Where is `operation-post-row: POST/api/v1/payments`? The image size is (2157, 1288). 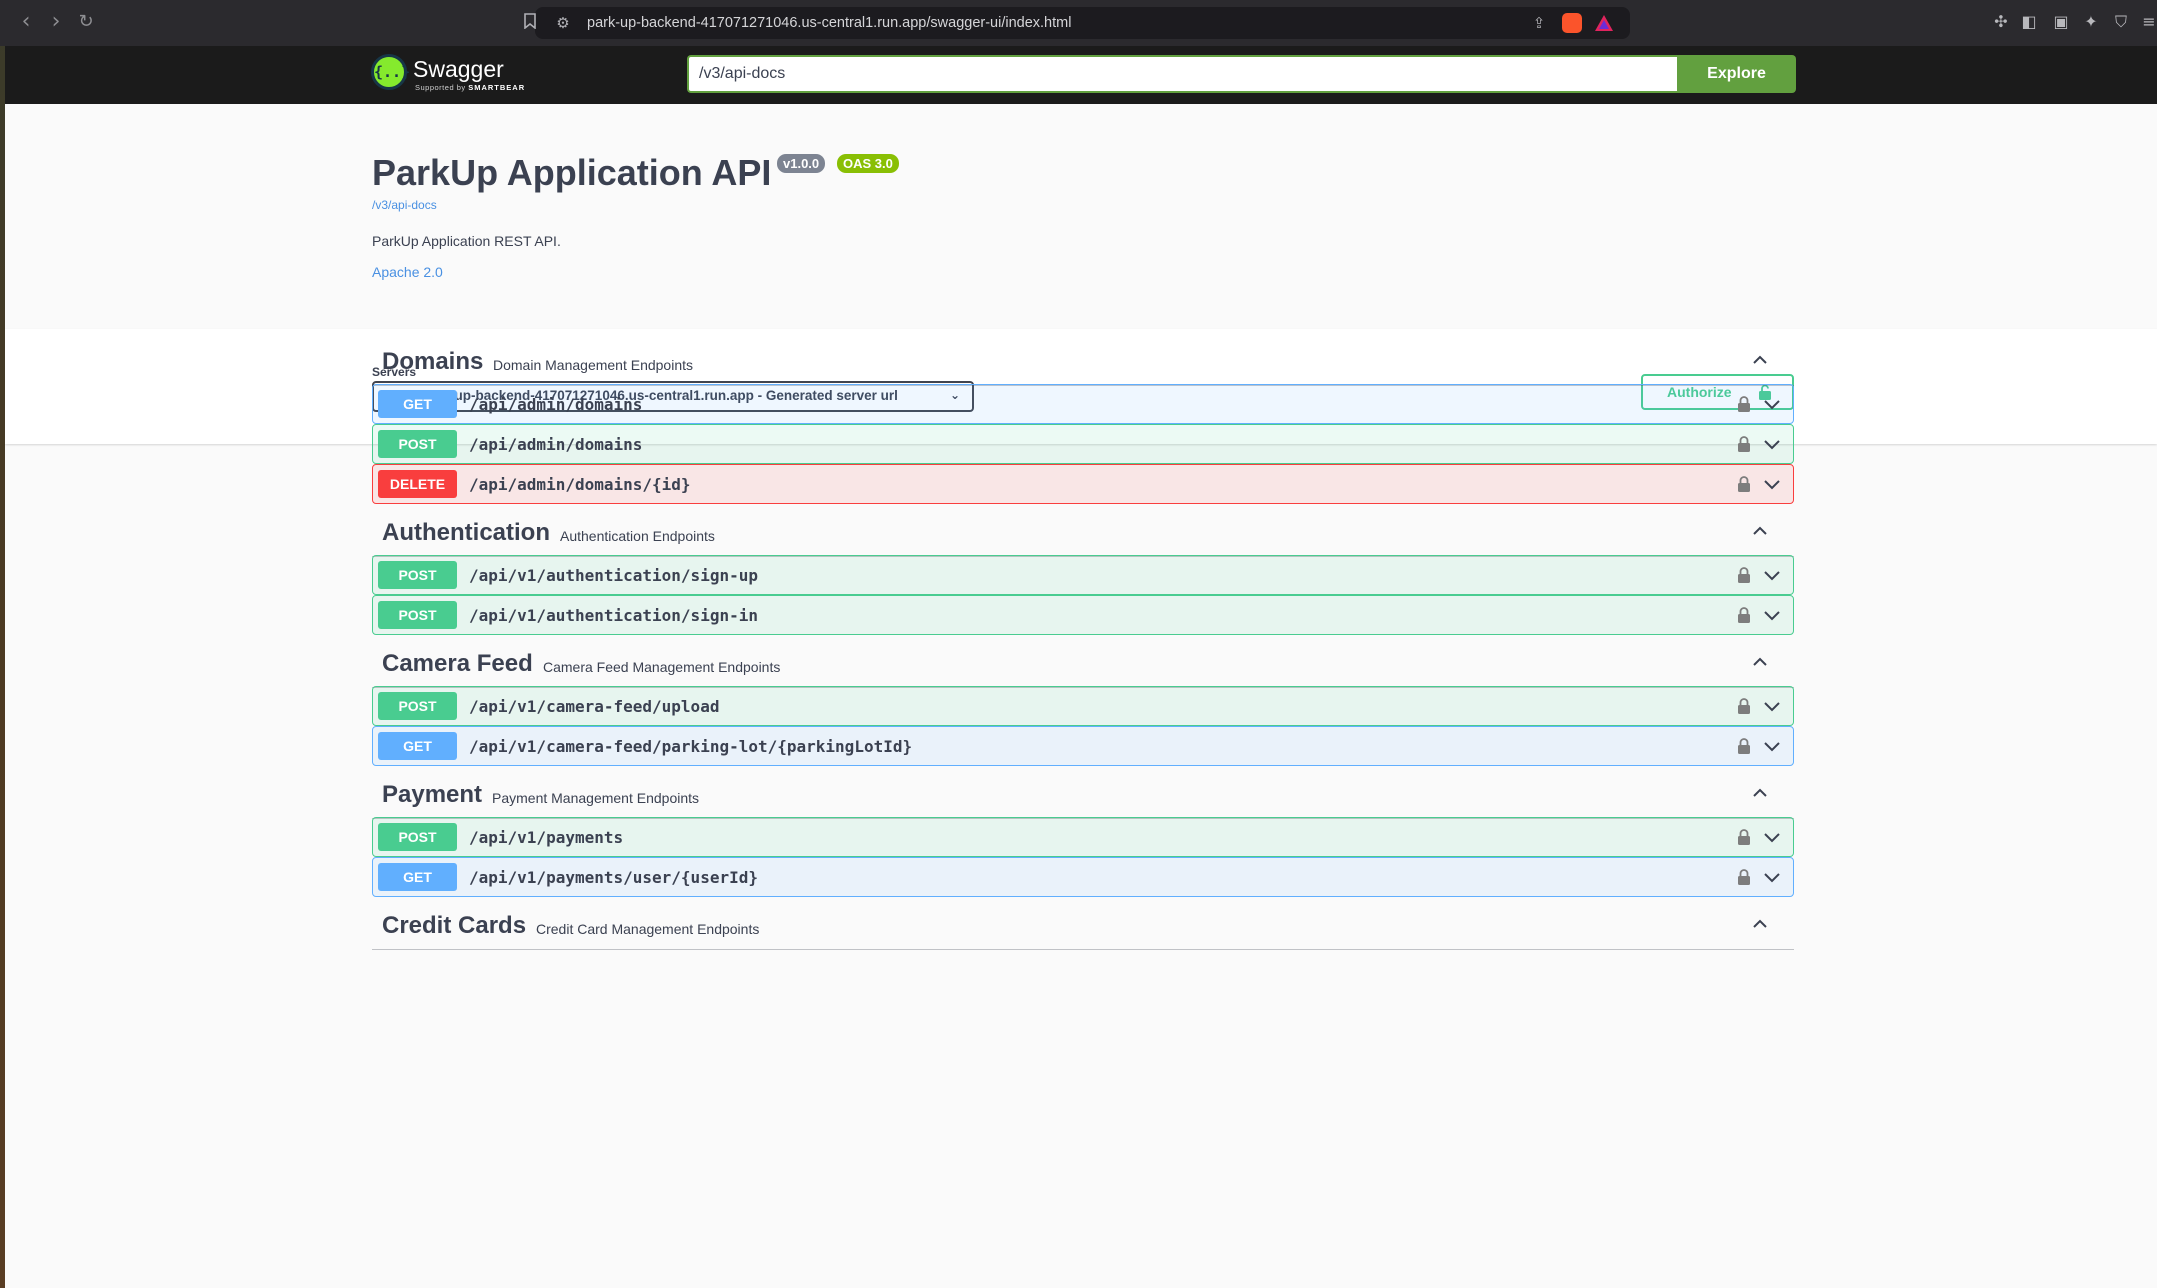
operation-post-row: POST/api/v1/payments is located at coordinates (1083, 837).